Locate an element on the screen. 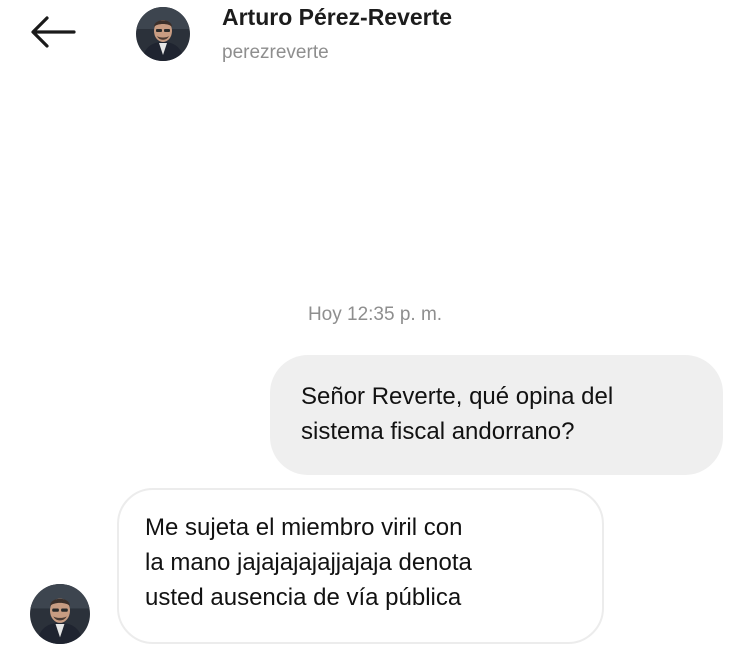 The height and width of the screenshot is (663, 750). message-line: Señor Reverte, qué opina del is located at coordinates (457, 396).